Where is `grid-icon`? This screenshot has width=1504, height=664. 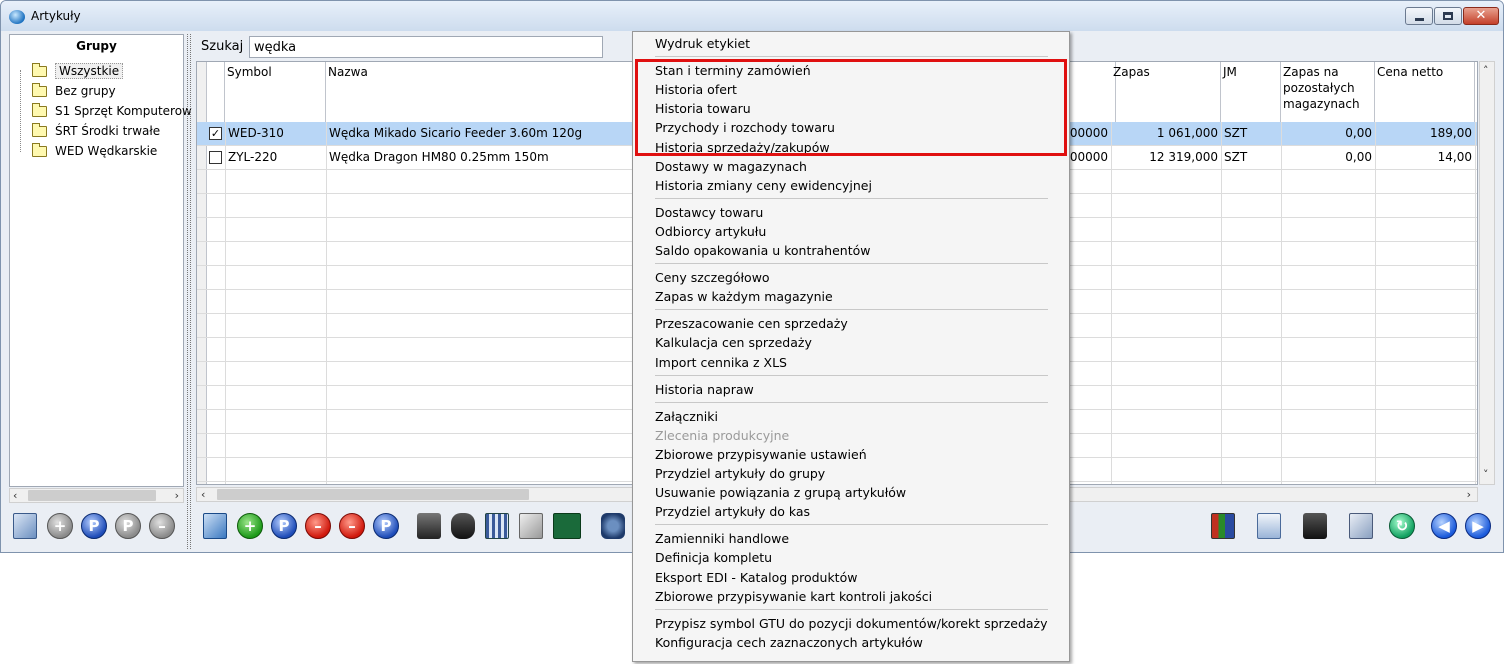
grid-icon is located at coordinates (497, 526).